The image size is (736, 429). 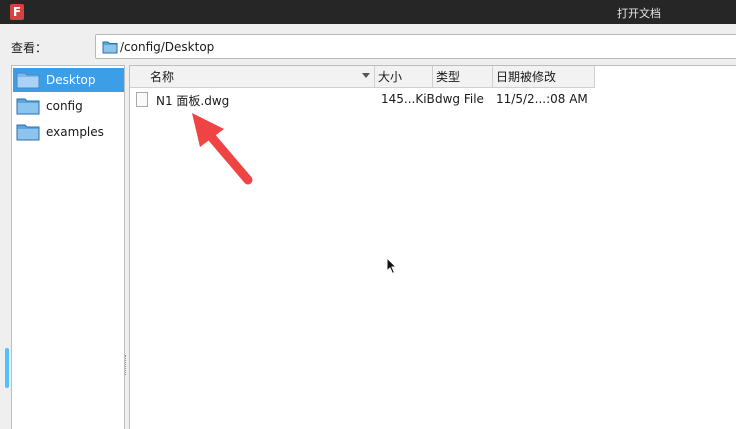 What do you see at coordinates (463, 77) in the screenshot?
I see `column-header-type: 类型` at bounding box center [463, 77].